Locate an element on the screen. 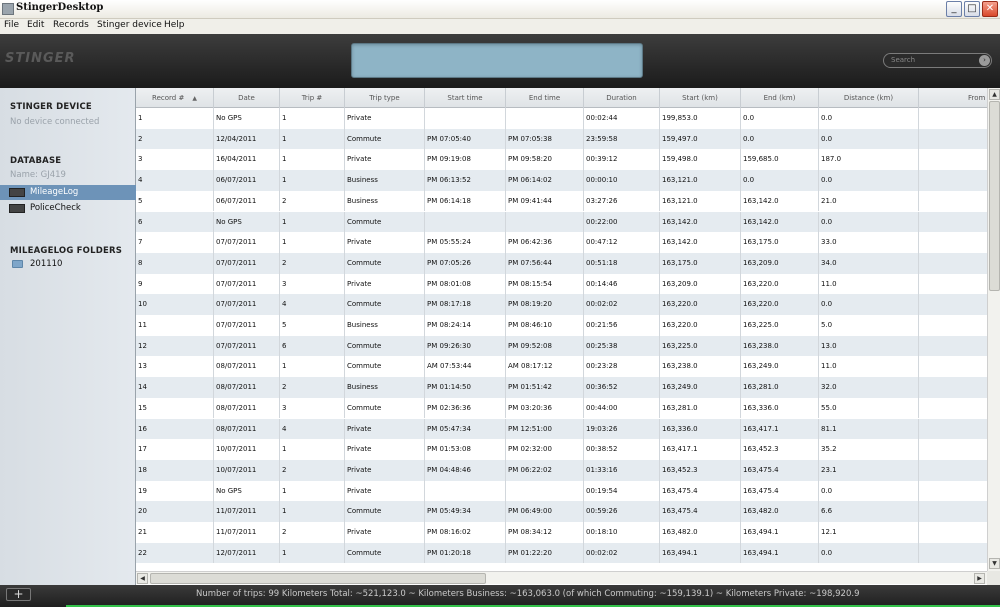 This screenshot has width=1000, height=607. menu-records: Records is located at coordinates (71, 25).